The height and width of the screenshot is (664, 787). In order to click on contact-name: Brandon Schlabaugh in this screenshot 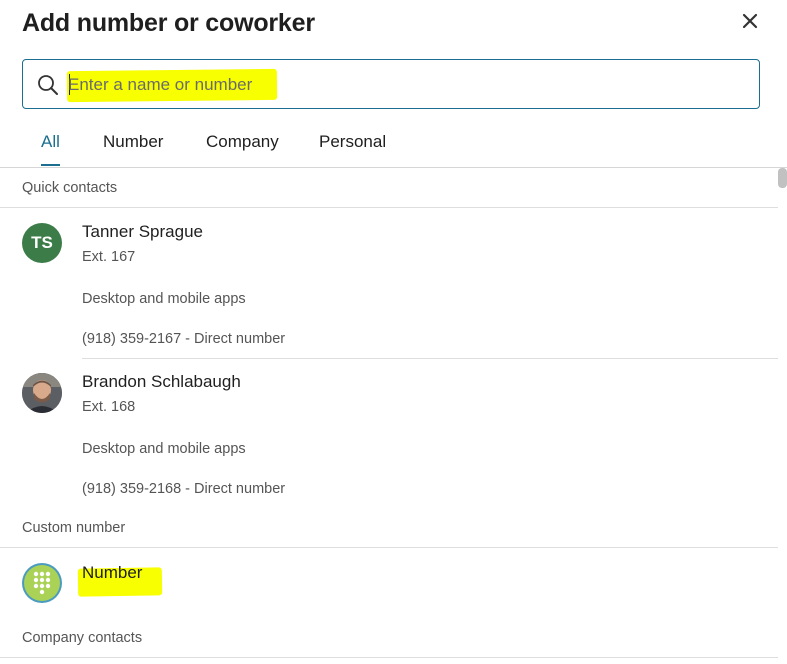, I will do `click(161, 381)`.